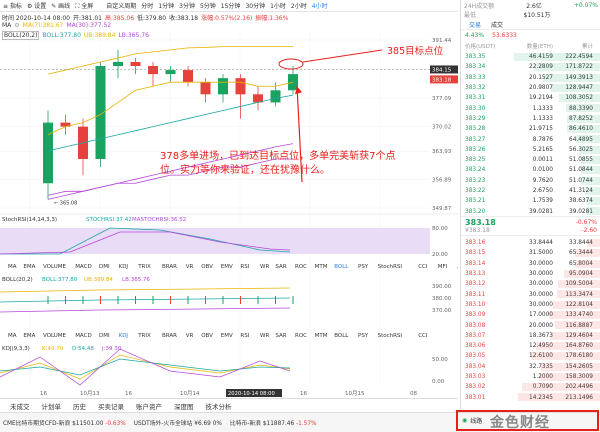  Describe the element at coordinates (530, 243) in the screenshot. I see `bid-row: 383.16 33.8444 33.8444` at that location.